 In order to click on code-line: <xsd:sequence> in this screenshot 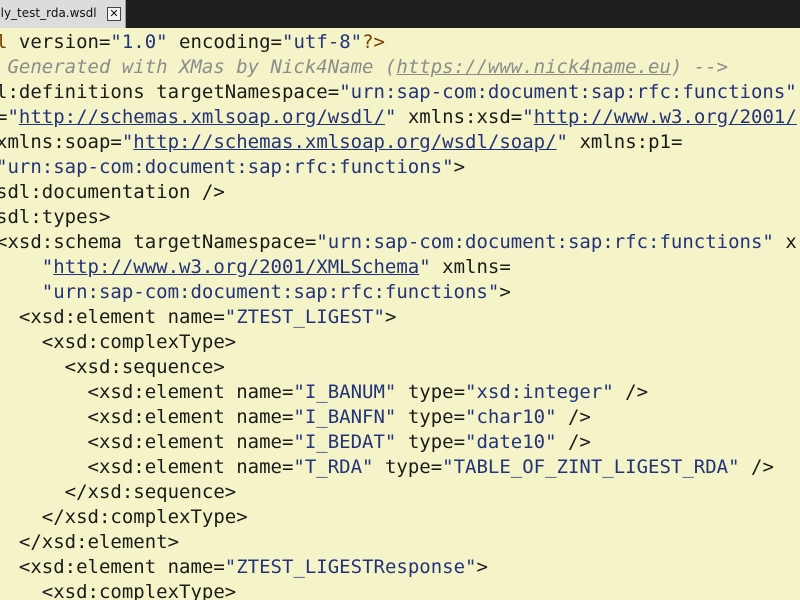, I will do `click(112, 367)`.